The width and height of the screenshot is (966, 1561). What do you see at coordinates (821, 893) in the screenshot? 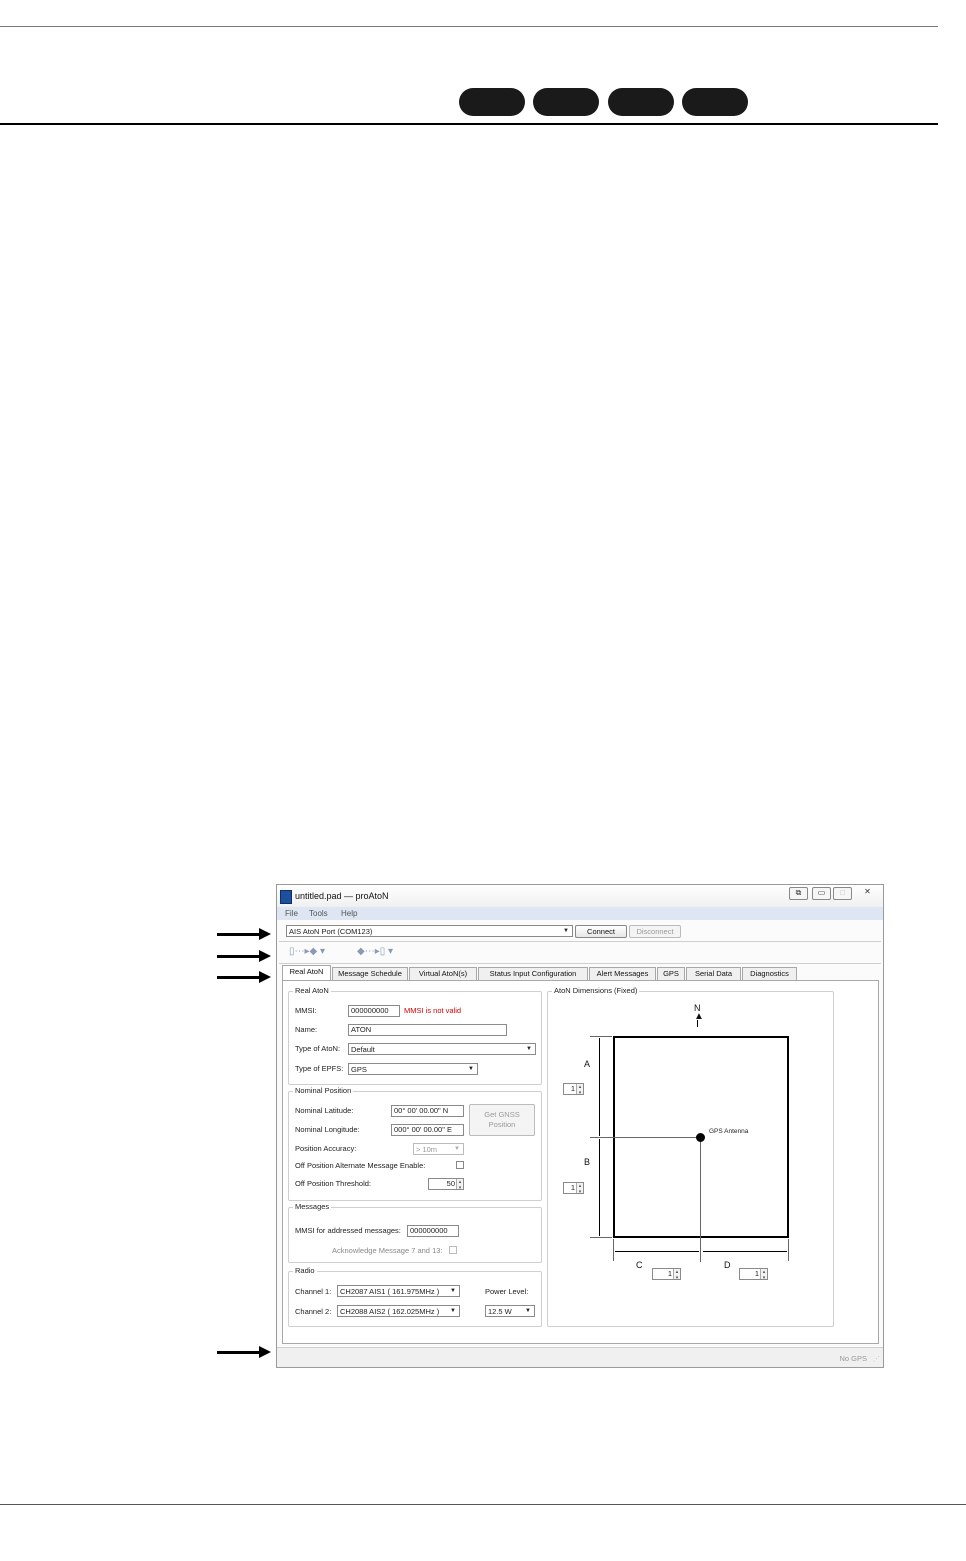
I see `minimize-icon: ▭` at bounding box center [821, 893].